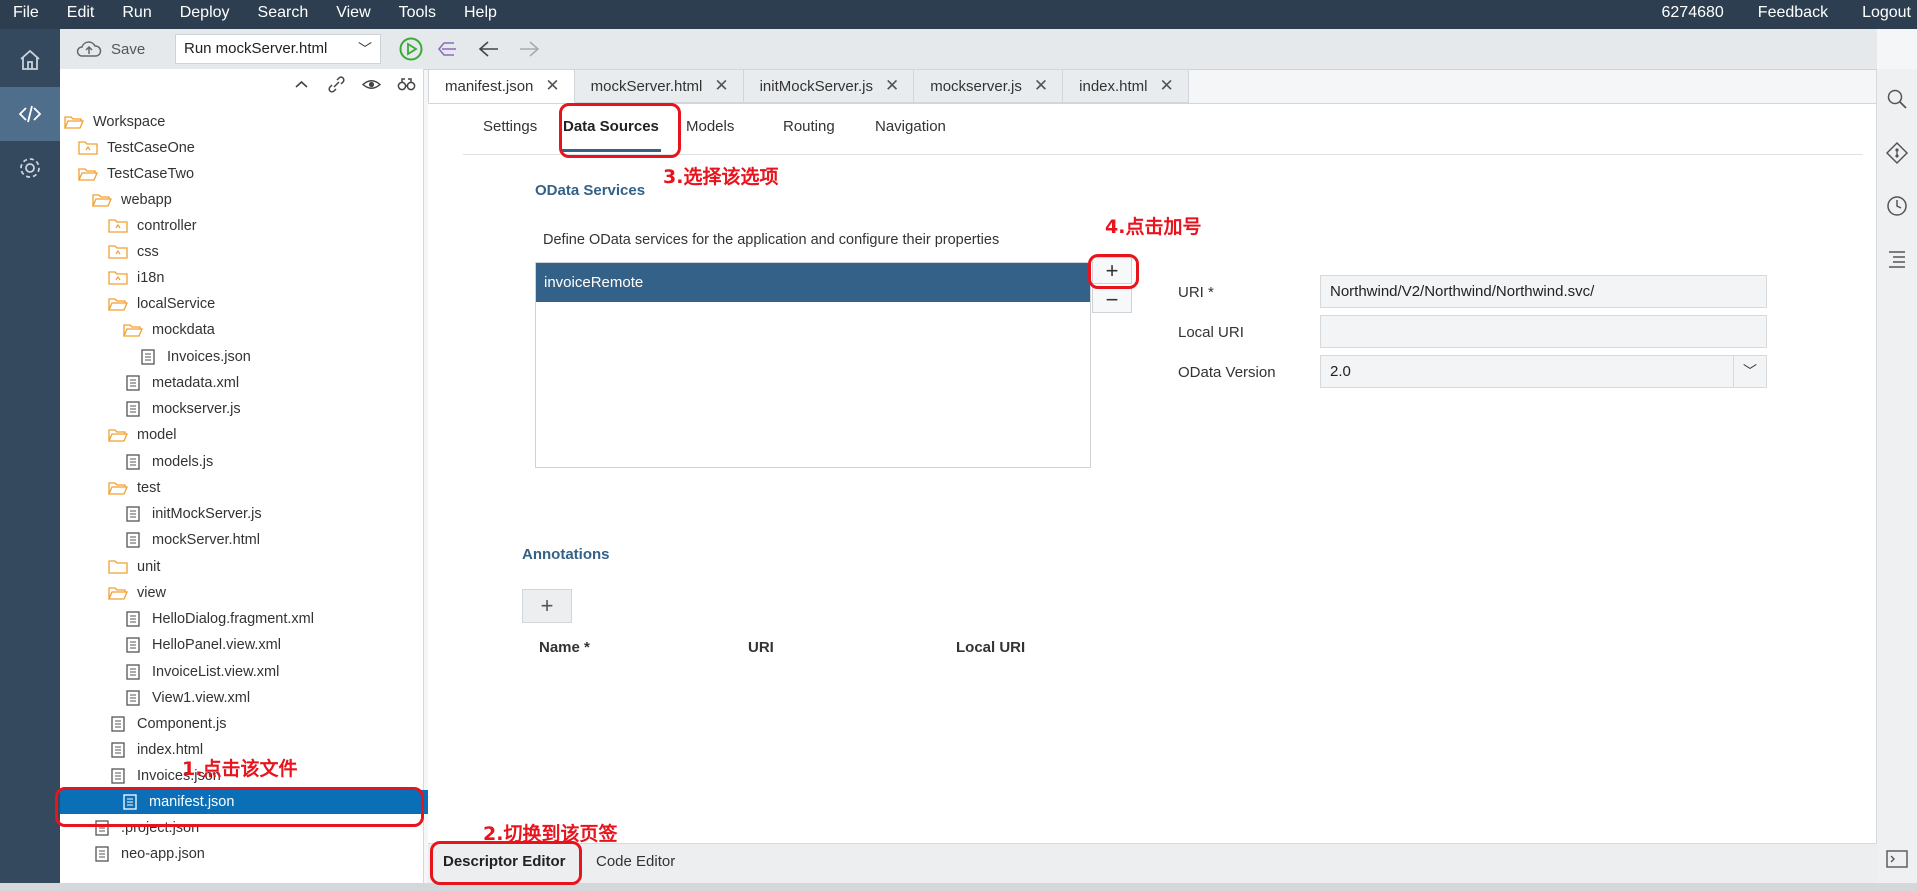 This screenshot has width=1917, height=891. Describe the element at coordinates (283, 14) in the screenshot. I see `menu-search: Search` at that location.